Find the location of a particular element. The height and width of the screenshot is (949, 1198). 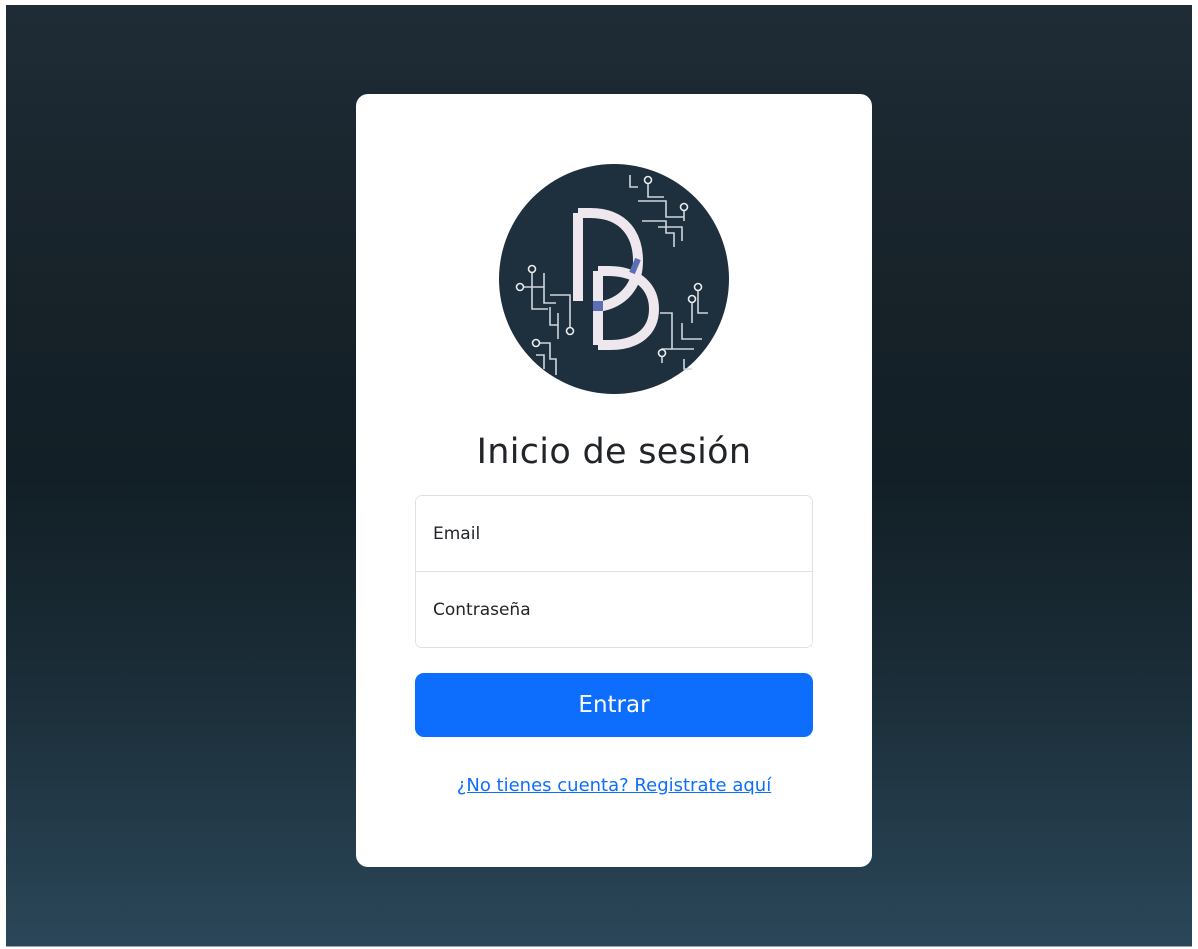

register-link: ¿No tienes cuenta? Registrate aquí is located at coordinates (614, 785).